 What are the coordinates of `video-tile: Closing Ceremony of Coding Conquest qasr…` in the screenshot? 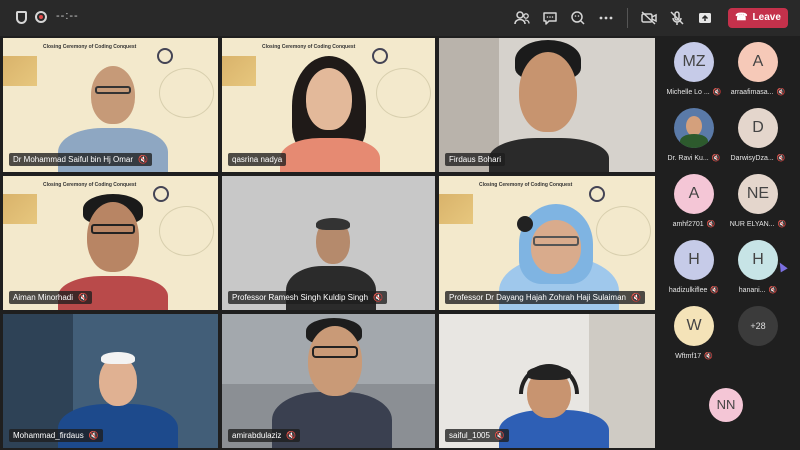 It's located at (328, 105).